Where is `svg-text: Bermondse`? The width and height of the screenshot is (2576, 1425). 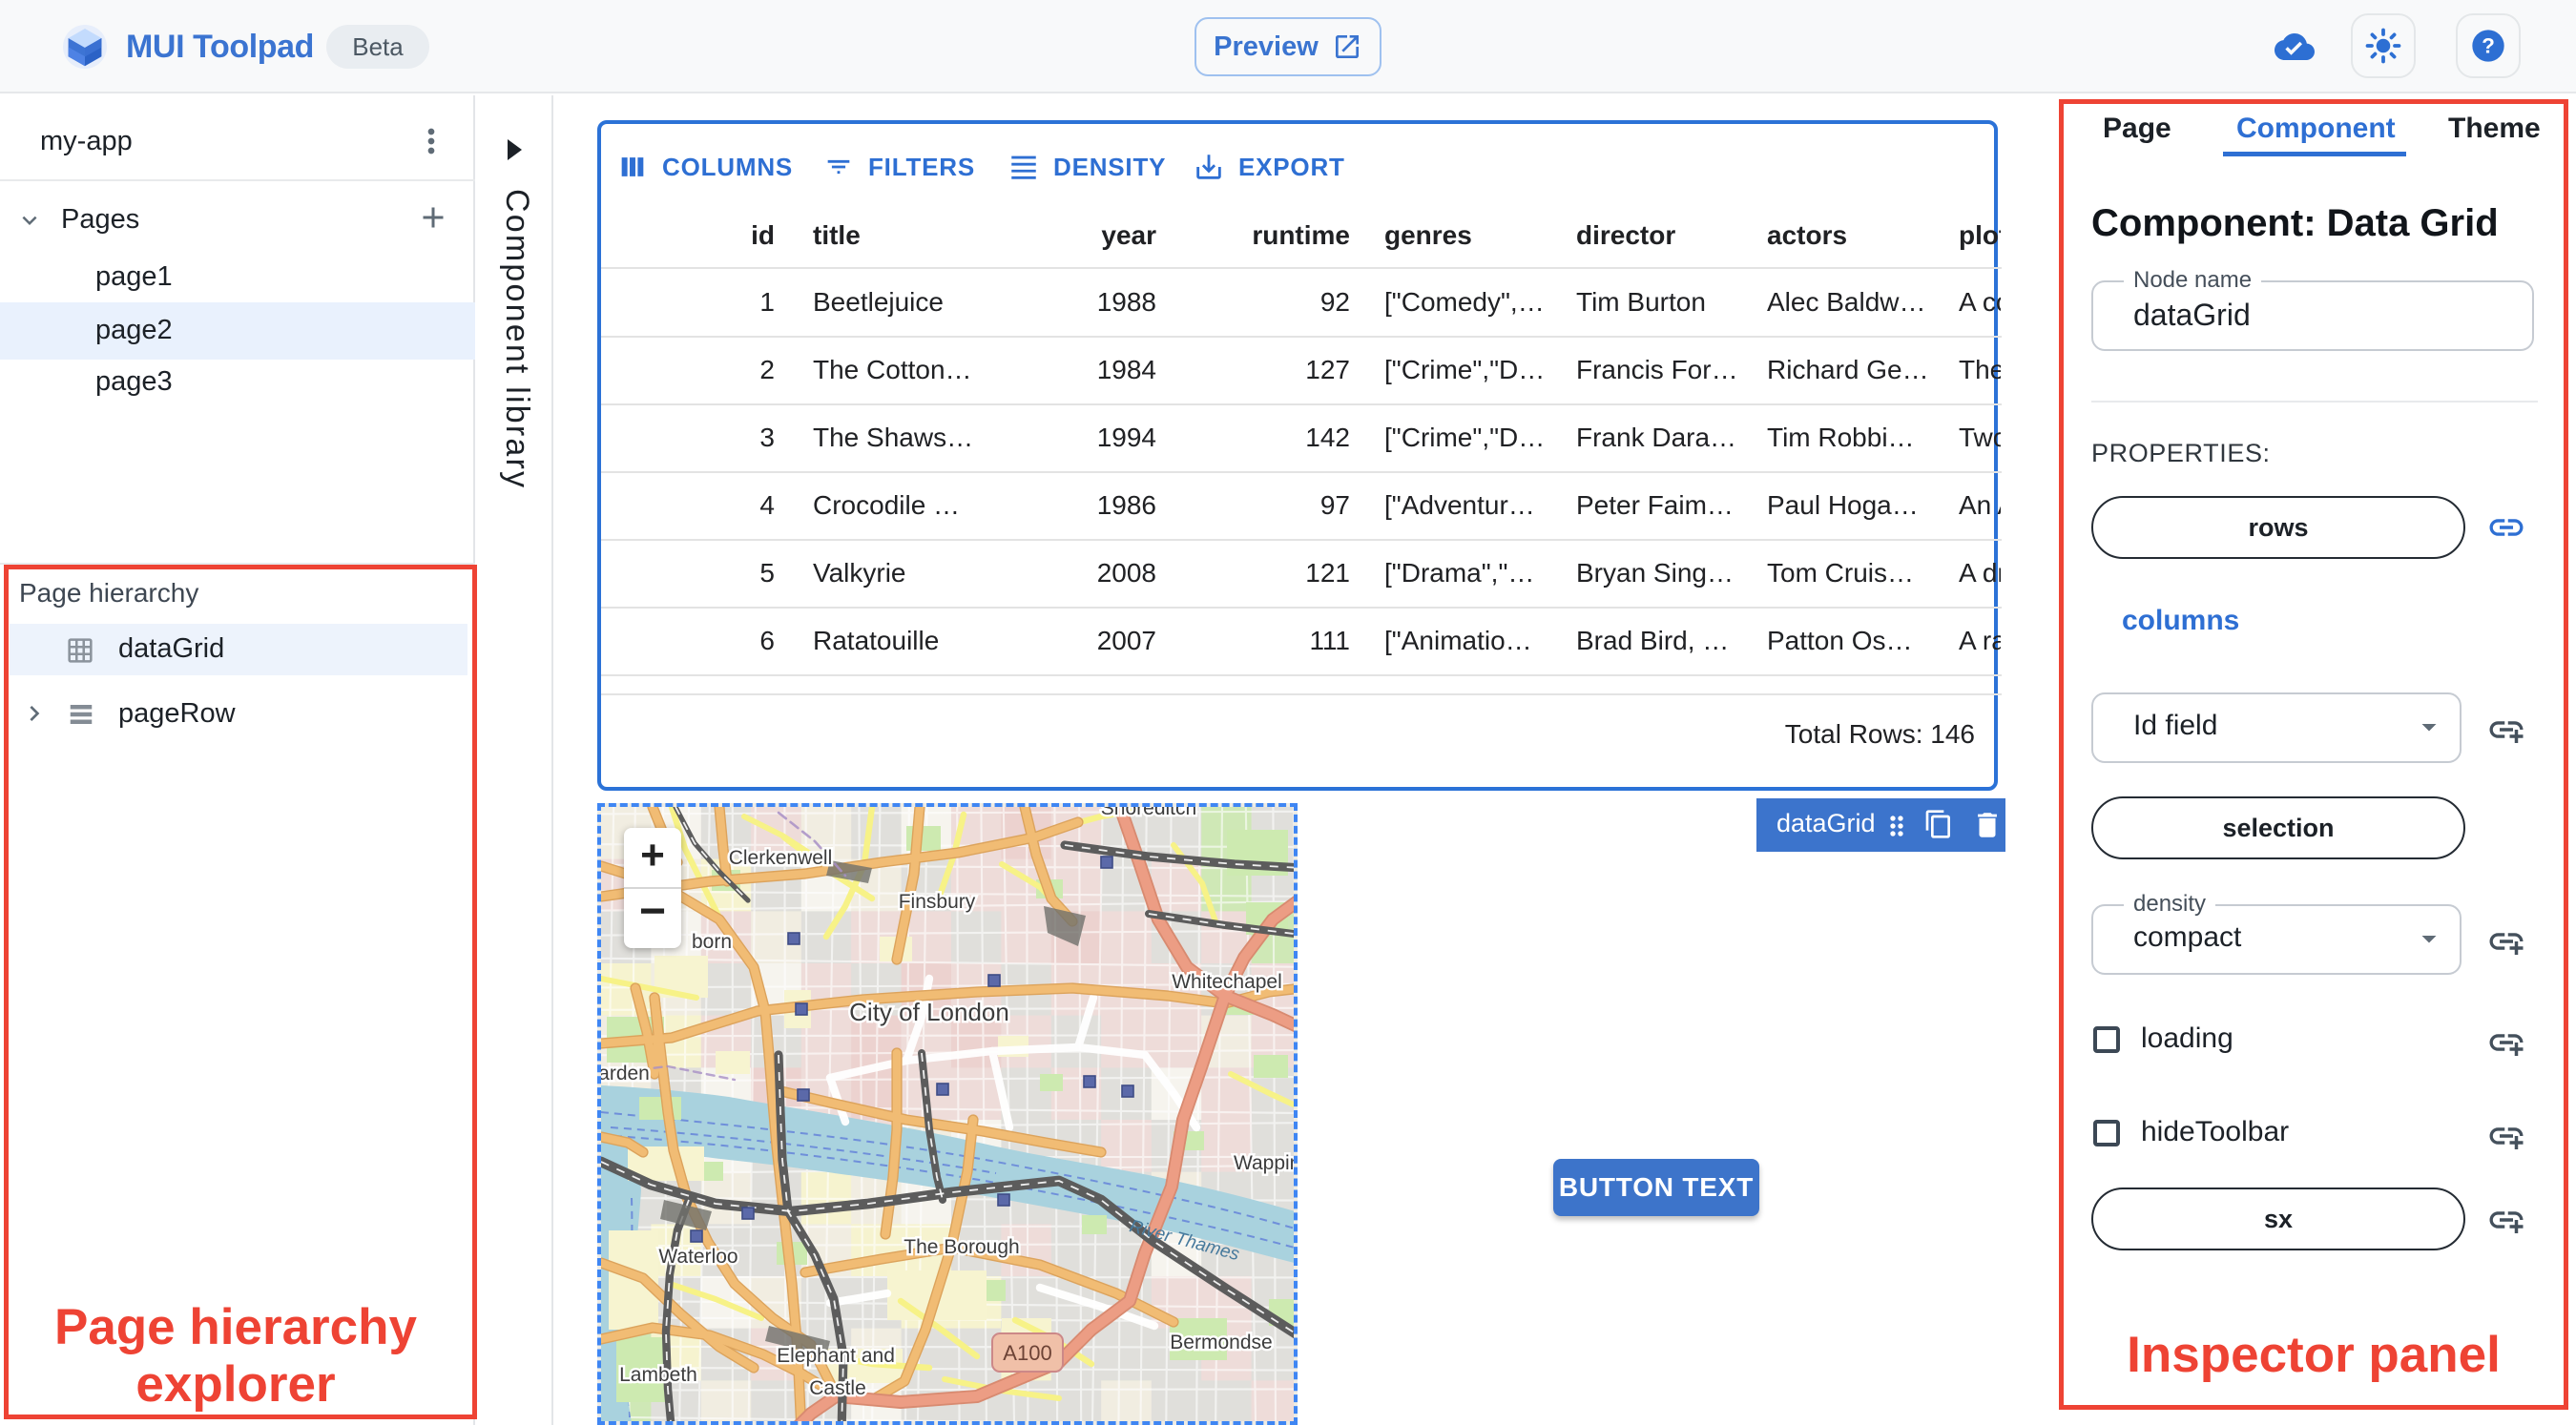
svg-text: Bermondse is located at coordinates (1221, 1342).